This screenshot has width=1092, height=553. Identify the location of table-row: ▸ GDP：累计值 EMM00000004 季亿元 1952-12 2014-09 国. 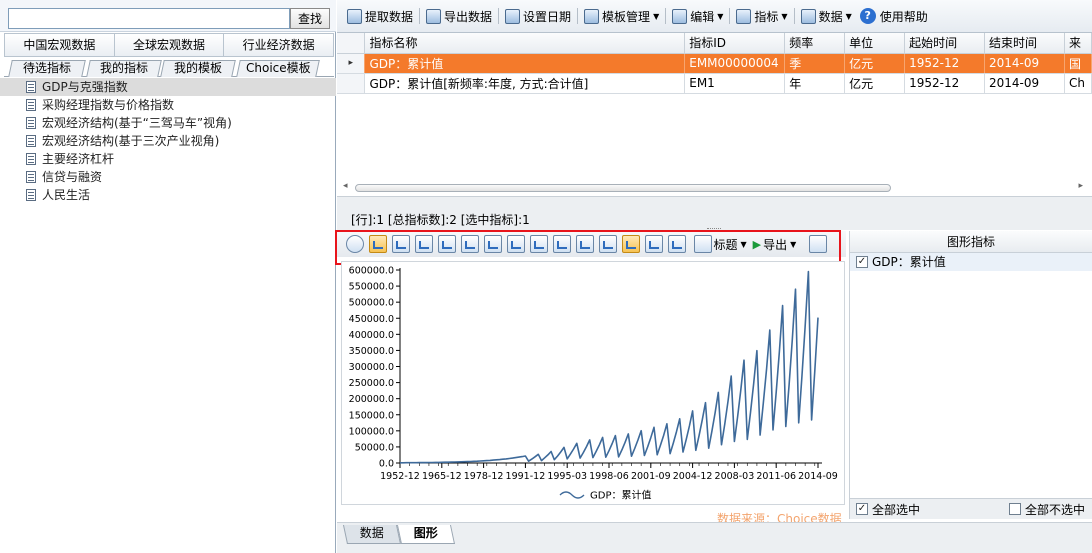
(714, 63).